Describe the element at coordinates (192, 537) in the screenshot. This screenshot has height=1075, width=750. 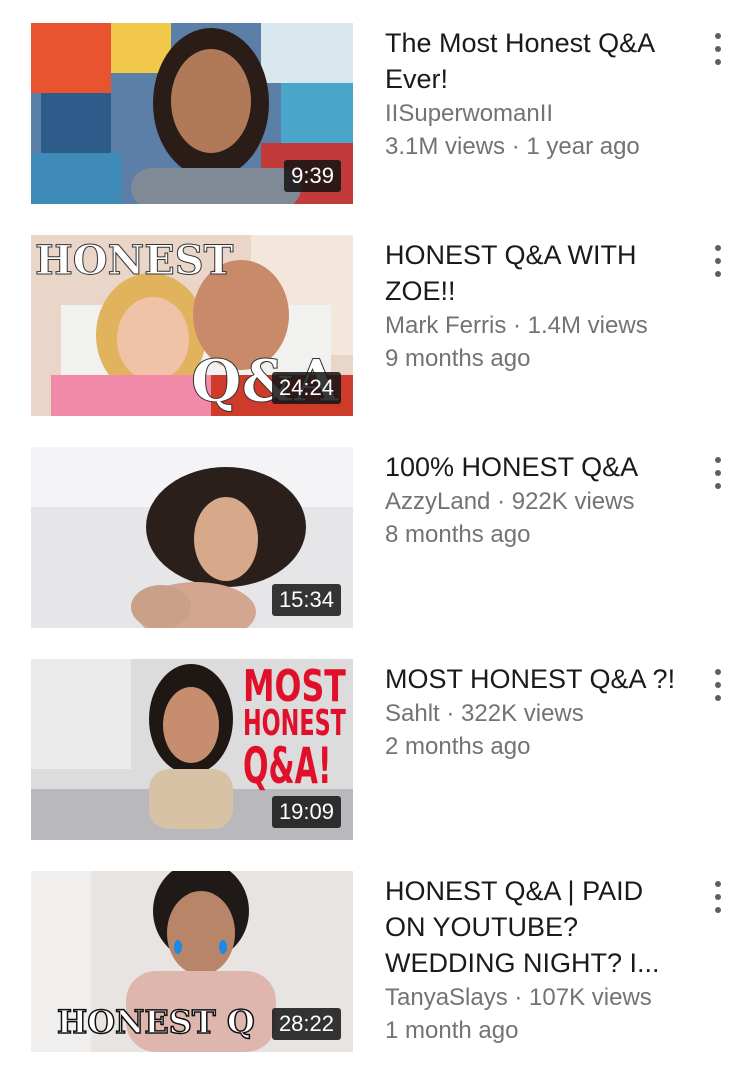
I see `video-thumbnail: 15:34` at that location.